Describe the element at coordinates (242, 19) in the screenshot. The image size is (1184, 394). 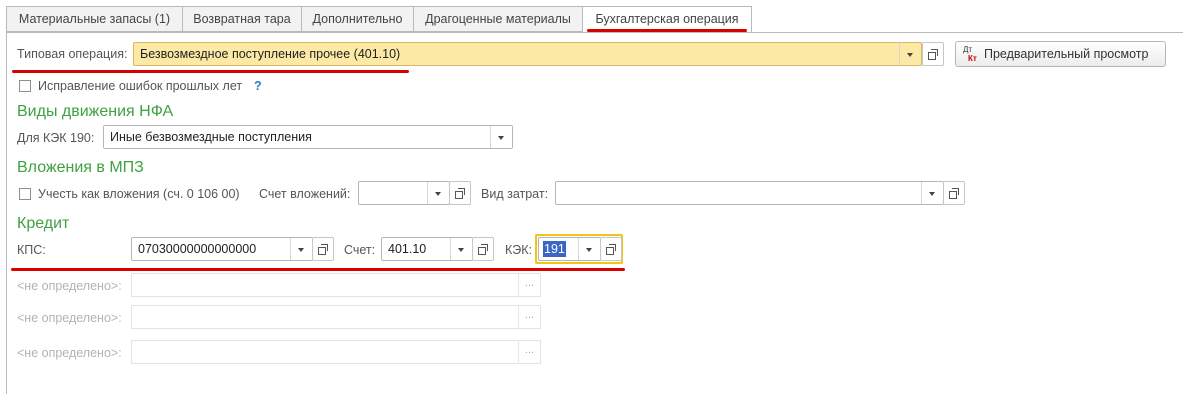
I see `tab-returnable-containers: Возвратная тара` at that location.